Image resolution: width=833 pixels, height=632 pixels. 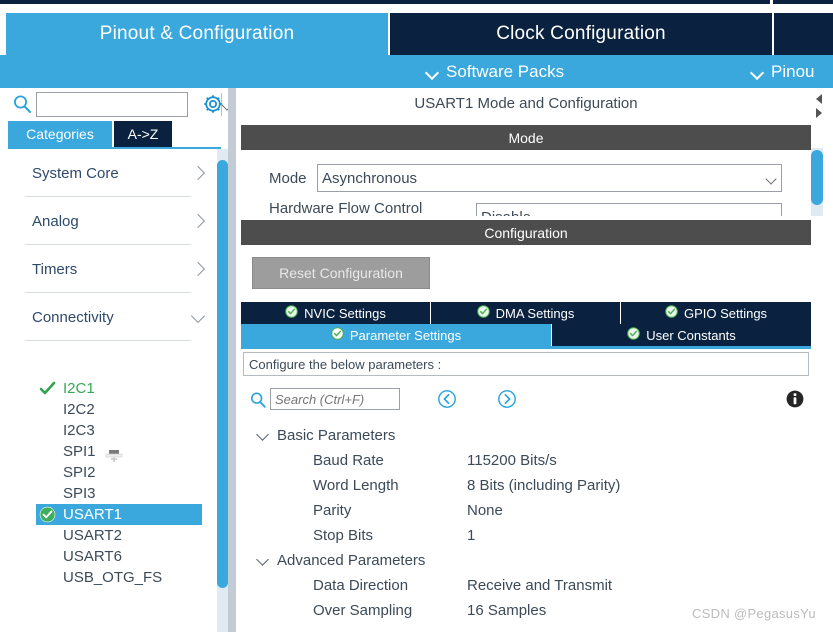 I want to click on list-item-label: USART6, so click(x=92, y=556).